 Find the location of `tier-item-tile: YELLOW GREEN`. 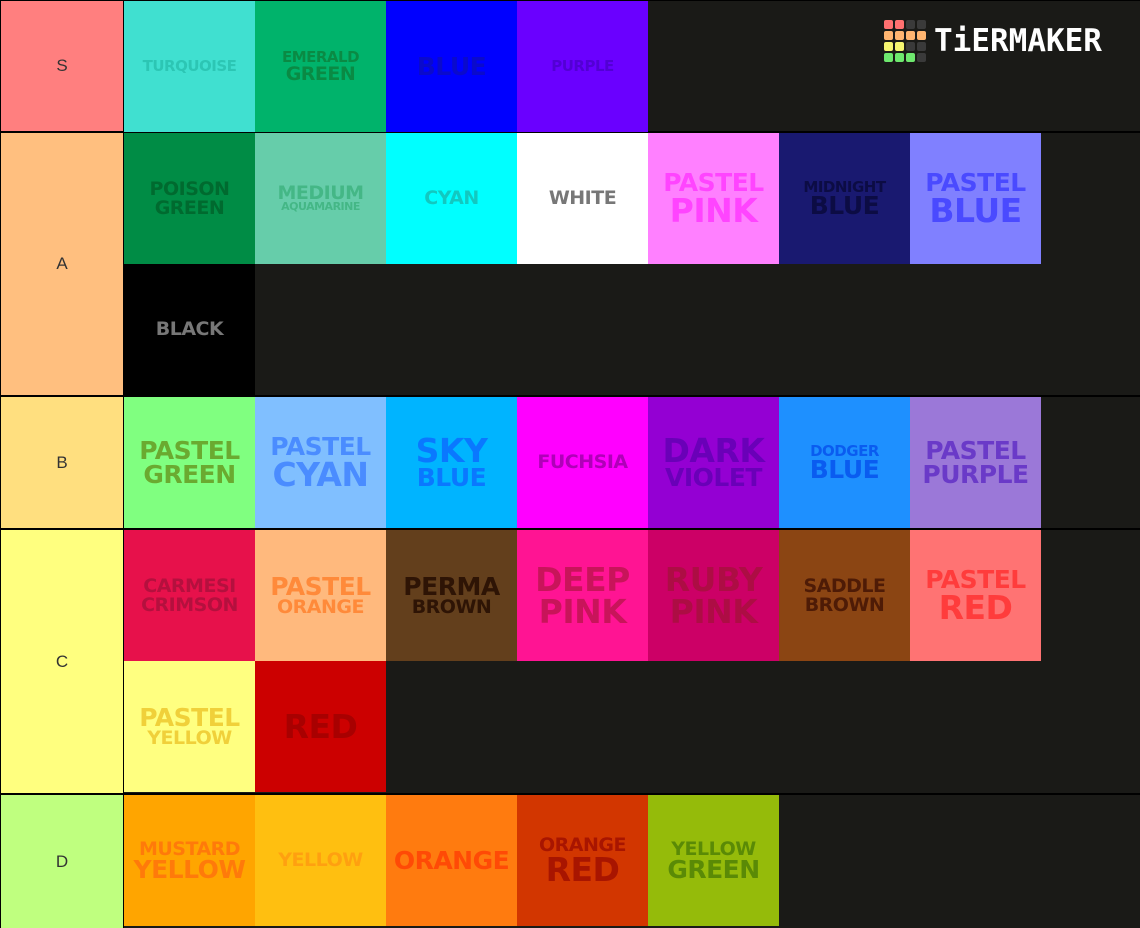

tier-item-tile: YELLOW GREEN is located at coordinates (713, 860).